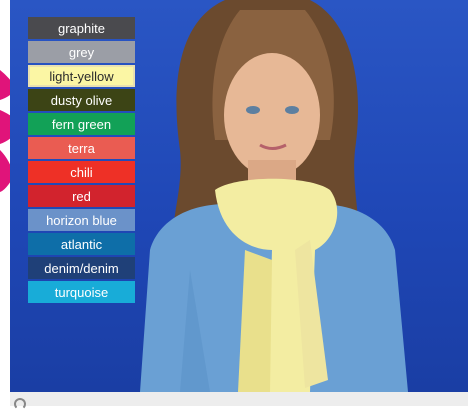  What do you see at coordinates (81, 292) in the screenshot?
I see `swatch-turquoise: turquoise` at bounding box center [81, 292].